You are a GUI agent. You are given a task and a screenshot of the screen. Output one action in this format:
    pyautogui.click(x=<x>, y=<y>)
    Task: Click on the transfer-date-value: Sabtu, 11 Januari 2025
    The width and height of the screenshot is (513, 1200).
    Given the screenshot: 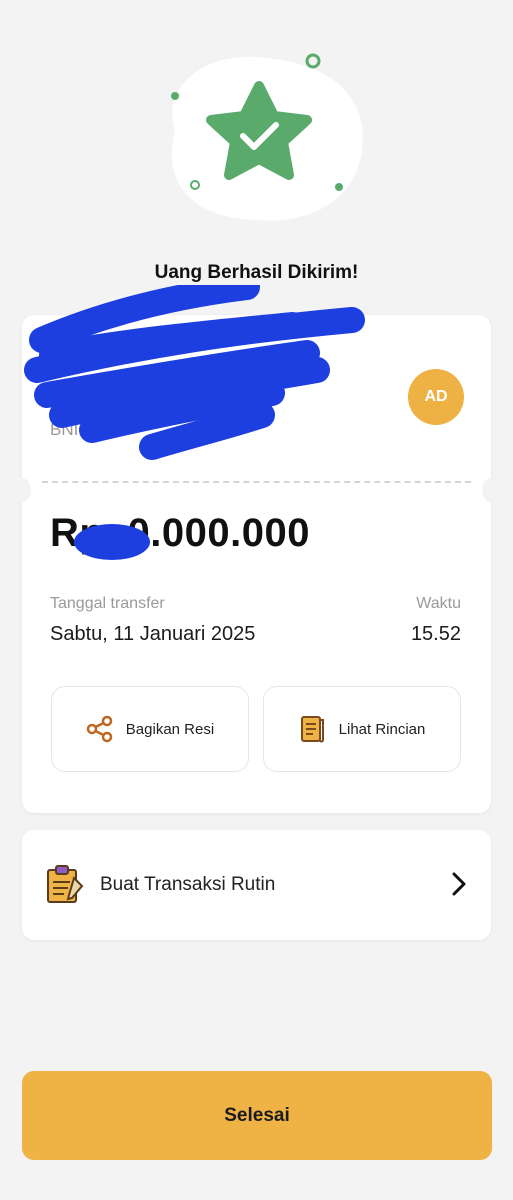 What is the action you would take?
    pyautogui.click(x=153, y=634)
    